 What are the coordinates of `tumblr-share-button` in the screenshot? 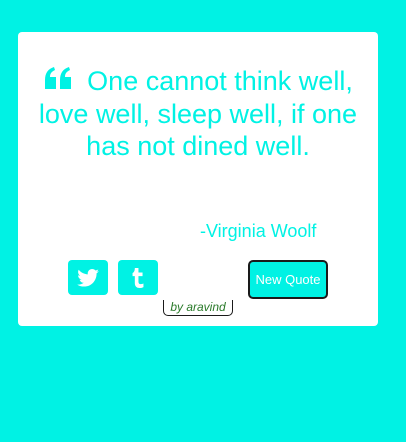 It's located at (138, 277).